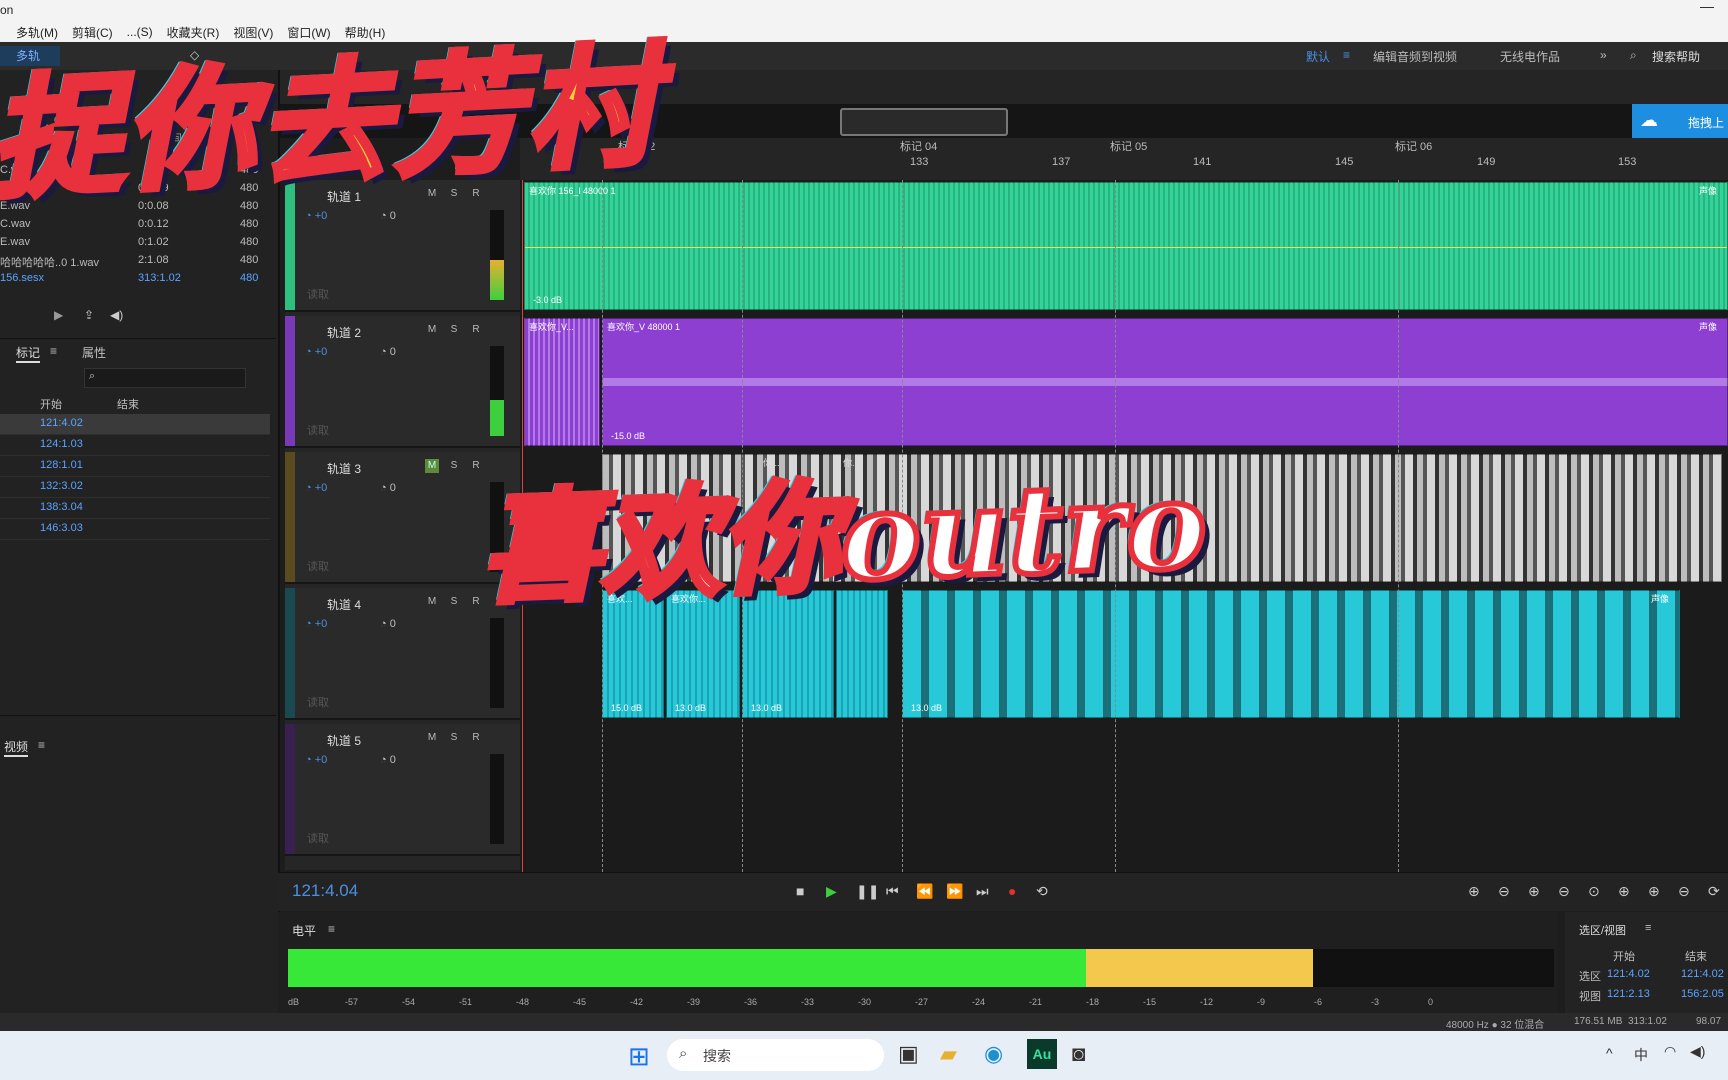 This screenshot has width=1728, height=1080. Describe the element at coordinates (89, 315) in the screenshot. I see `export-icon: ⇪` at that location.